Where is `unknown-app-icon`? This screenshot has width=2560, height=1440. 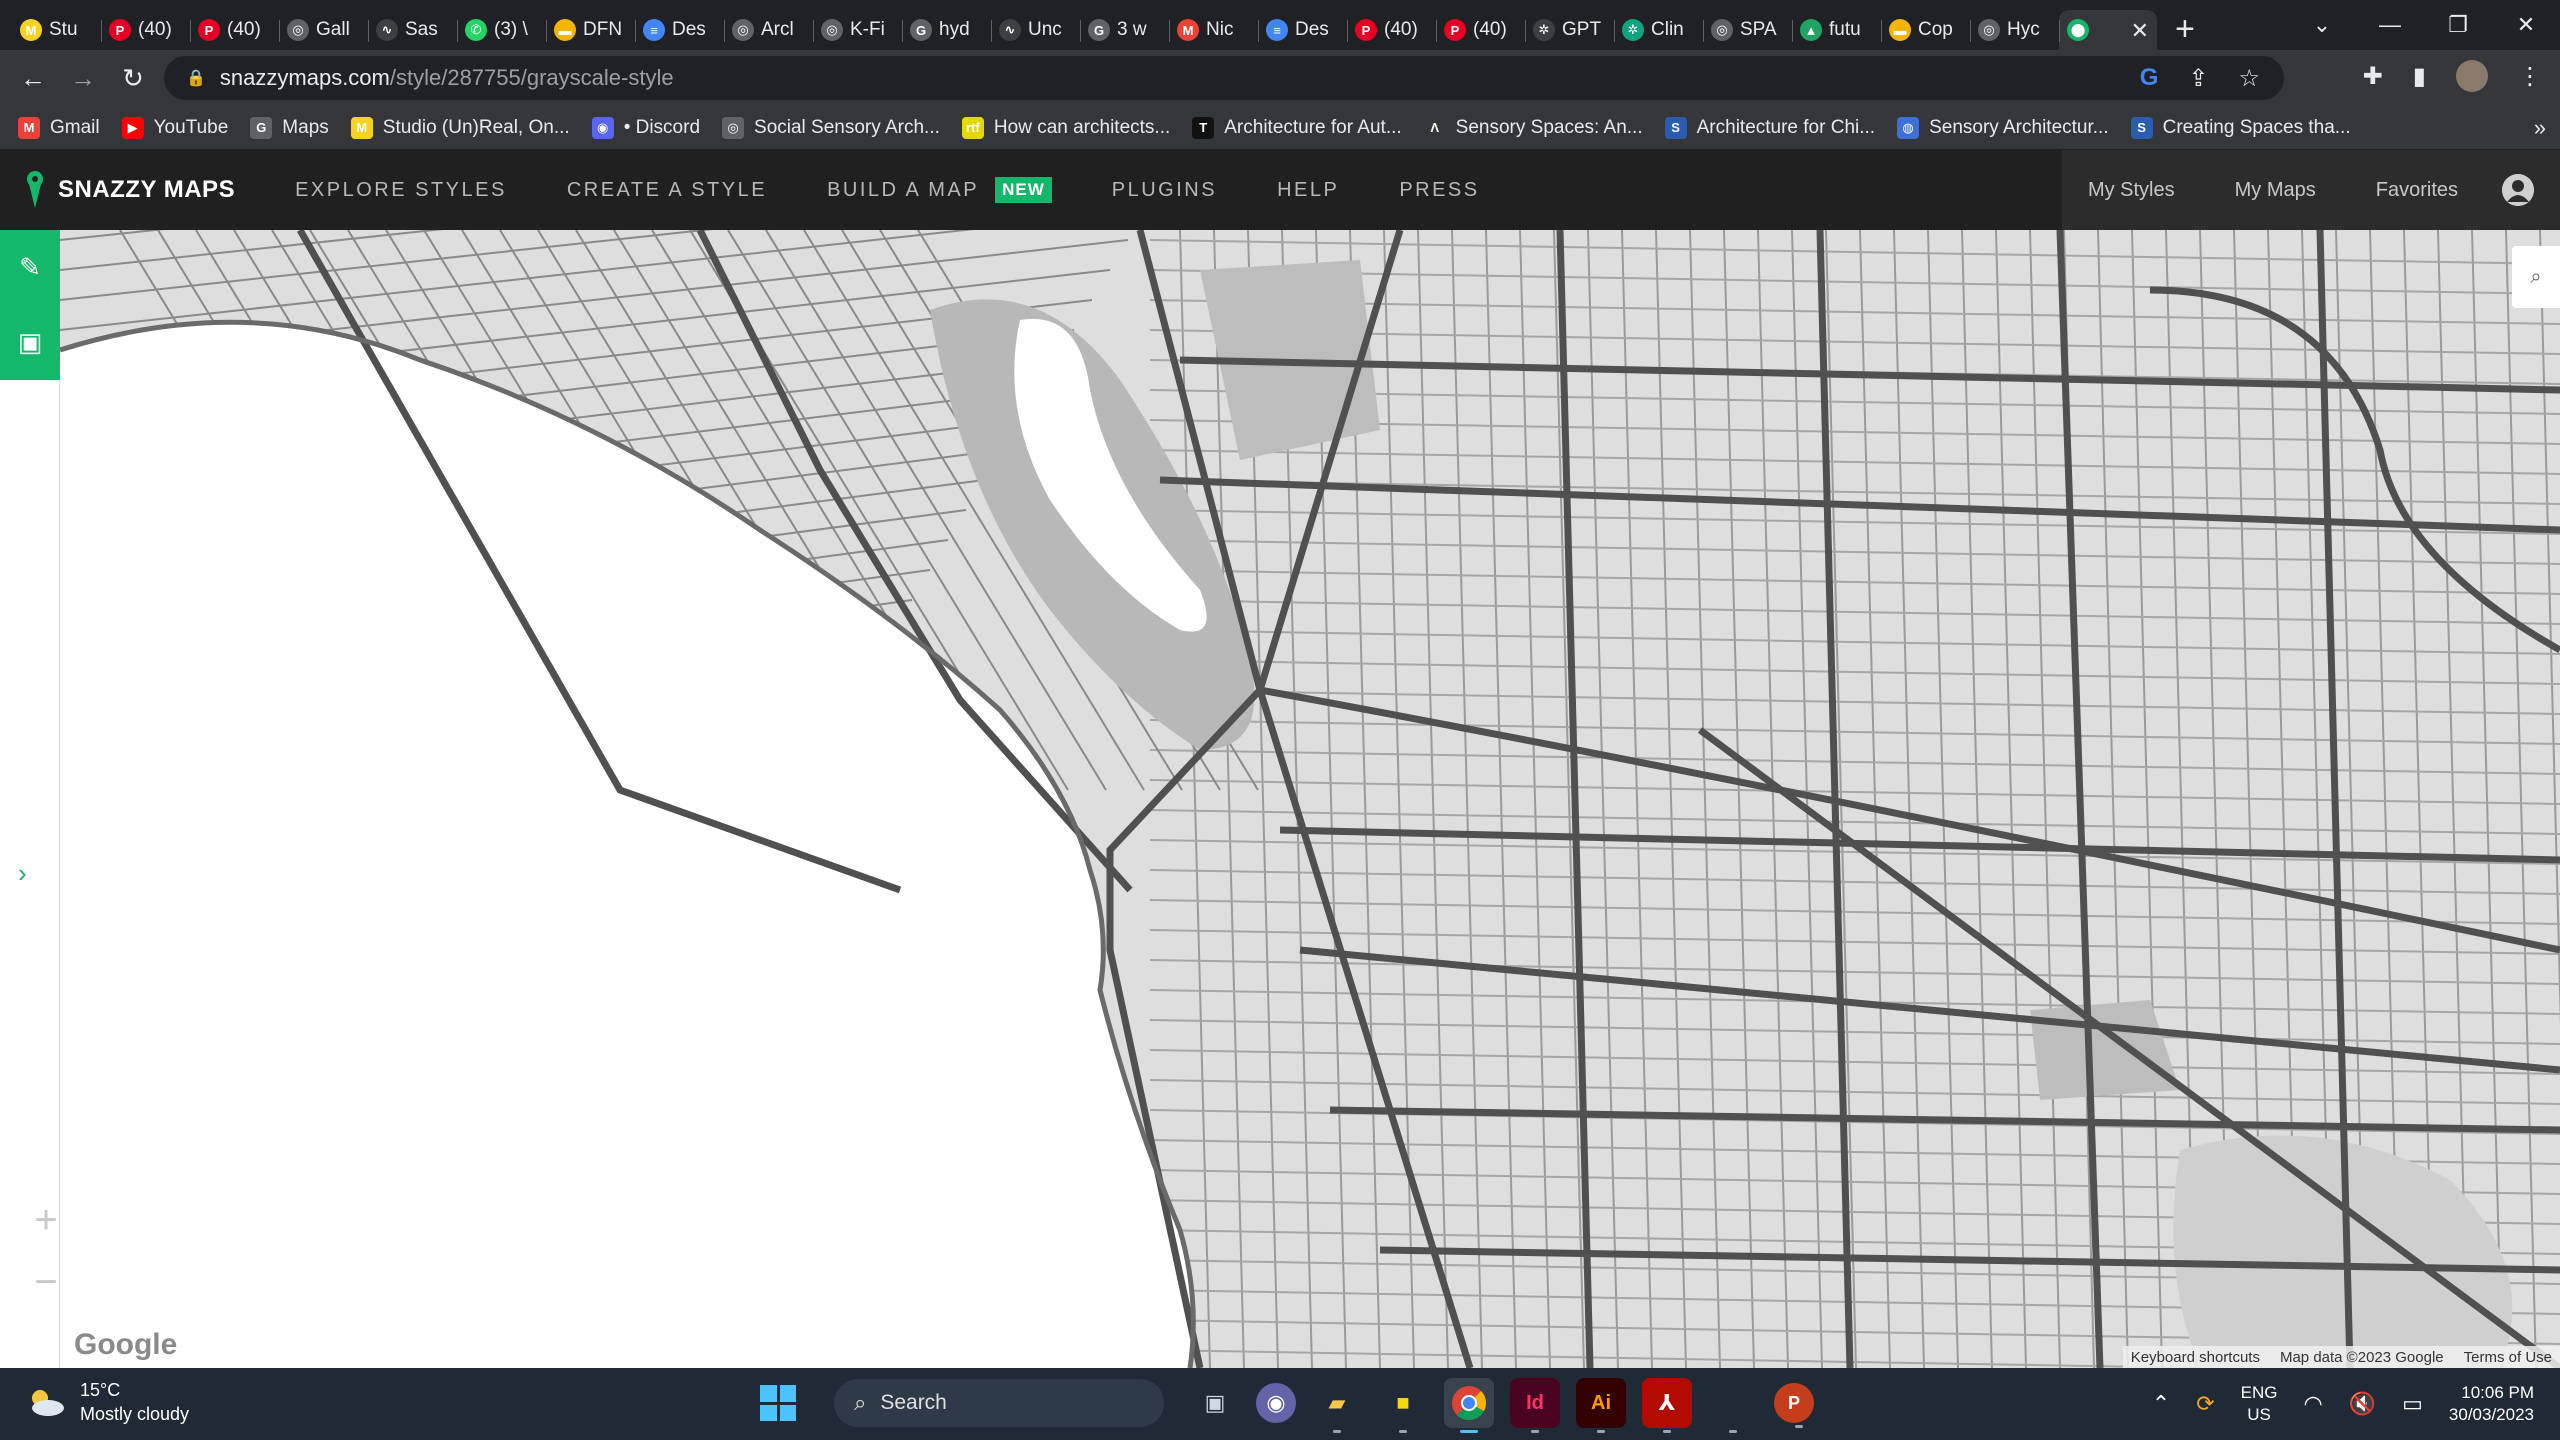 unknown-app-icon is located at coordinates (1733, 1405).